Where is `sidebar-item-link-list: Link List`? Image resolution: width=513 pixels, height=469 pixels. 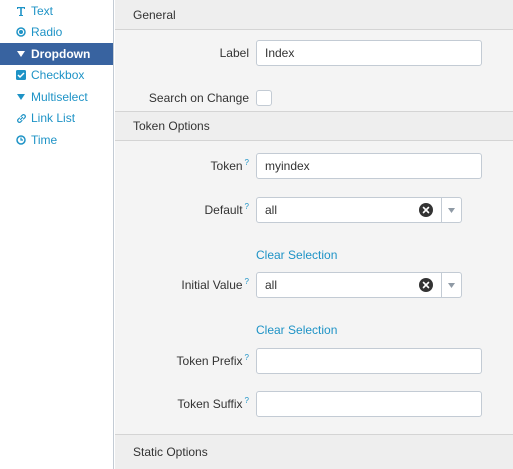 sidebar-item-link-list: Link List is located at coordinates (56, 119).